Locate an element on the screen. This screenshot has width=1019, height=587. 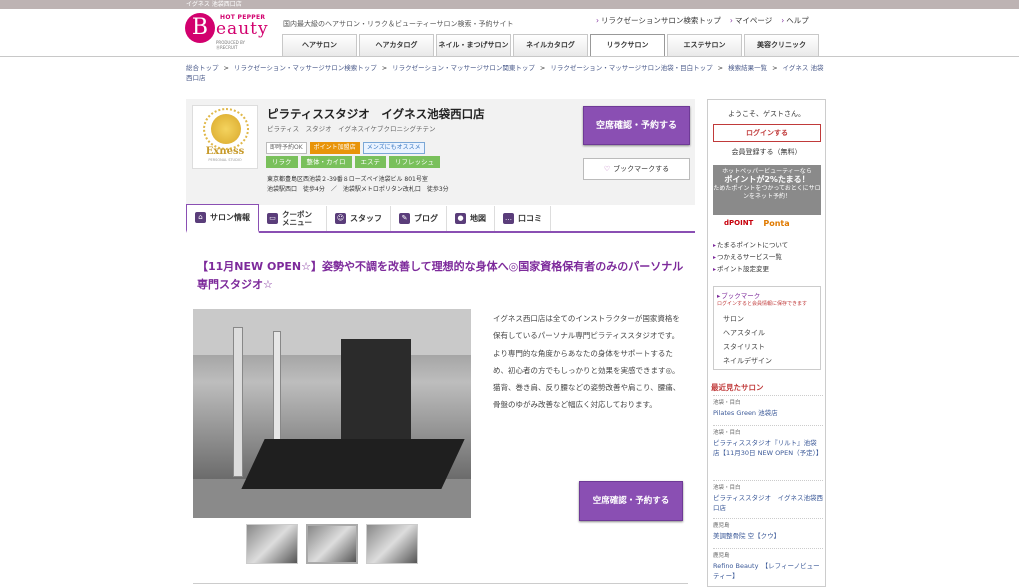
breadcrumb-top: 総合トップ is located at coordinates (202, 68).